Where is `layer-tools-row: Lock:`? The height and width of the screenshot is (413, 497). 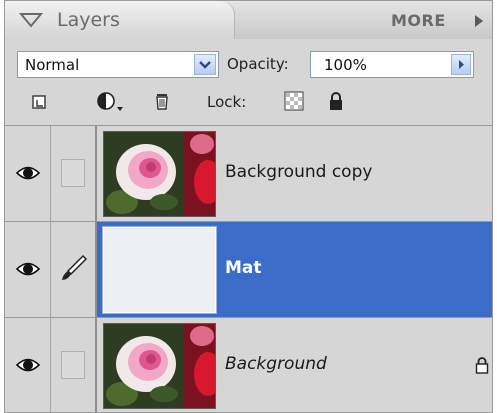 layer-tools-row: Lock: is located at coordinates (248, 102).